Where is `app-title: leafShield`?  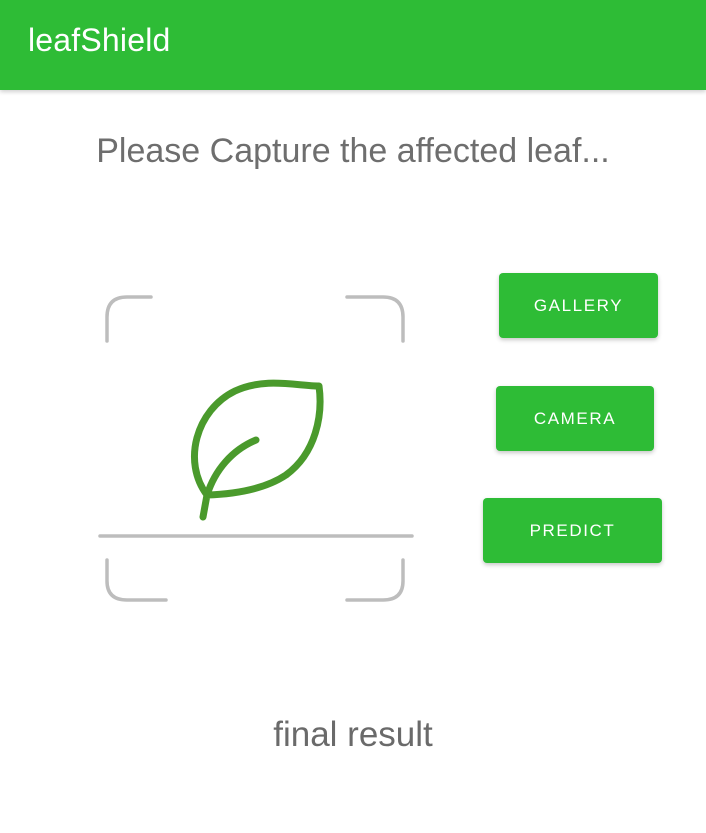
app-title: leafShield is located at coordinates (99, 40).